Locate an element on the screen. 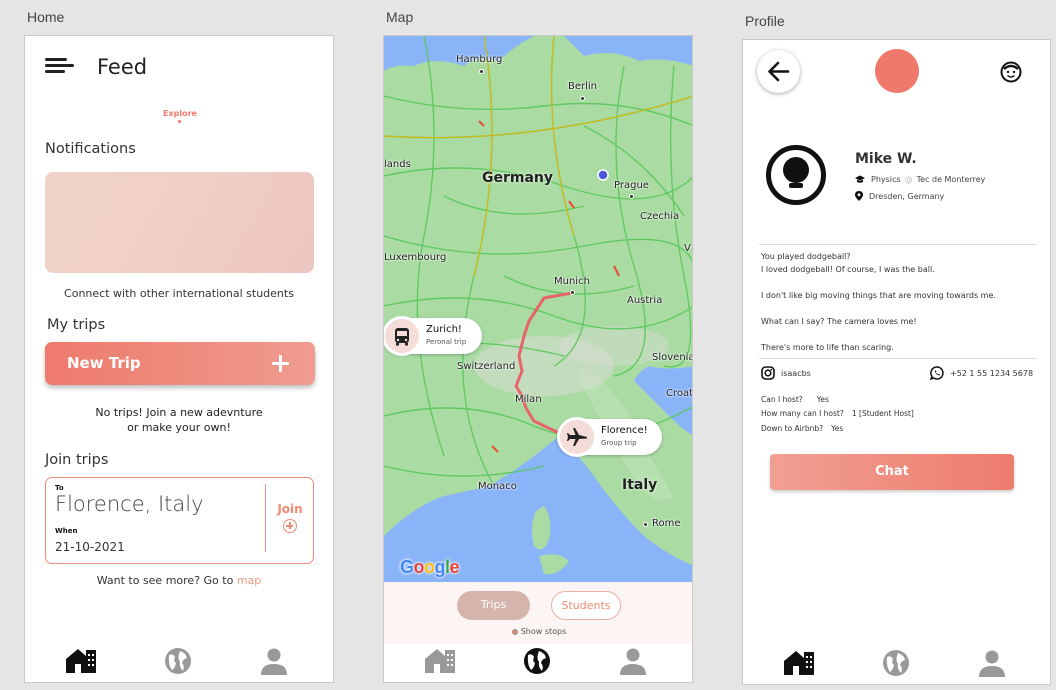 This screenshot has height=690, width=1056. google-logo-letter: g is located at coordinates (440, 567).